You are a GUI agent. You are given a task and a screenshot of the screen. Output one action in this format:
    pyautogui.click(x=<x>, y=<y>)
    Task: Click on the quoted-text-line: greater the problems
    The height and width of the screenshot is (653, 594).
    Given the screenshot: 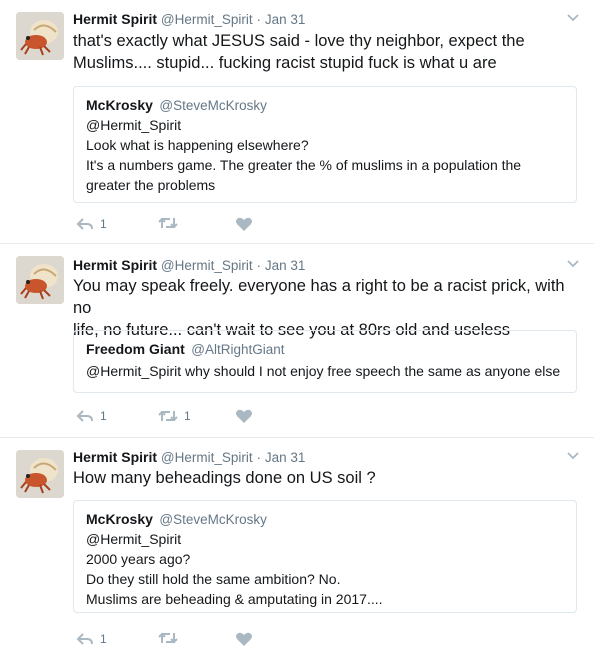 What is the action you would take?
    pyautogui.click(x=151, y=185)
    